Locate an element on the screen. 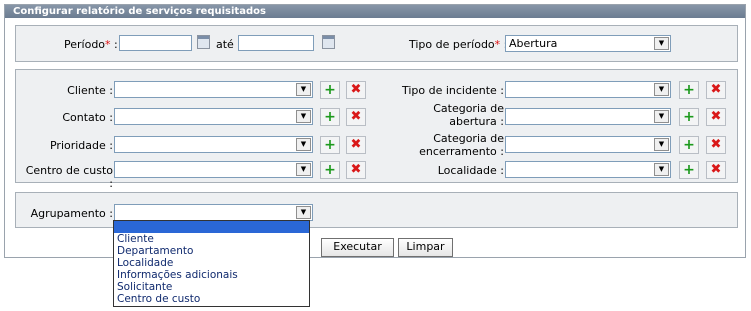 This screenshot has width=751, height=311. dropdown-option: Departamento is located at coordinates (211, 251).